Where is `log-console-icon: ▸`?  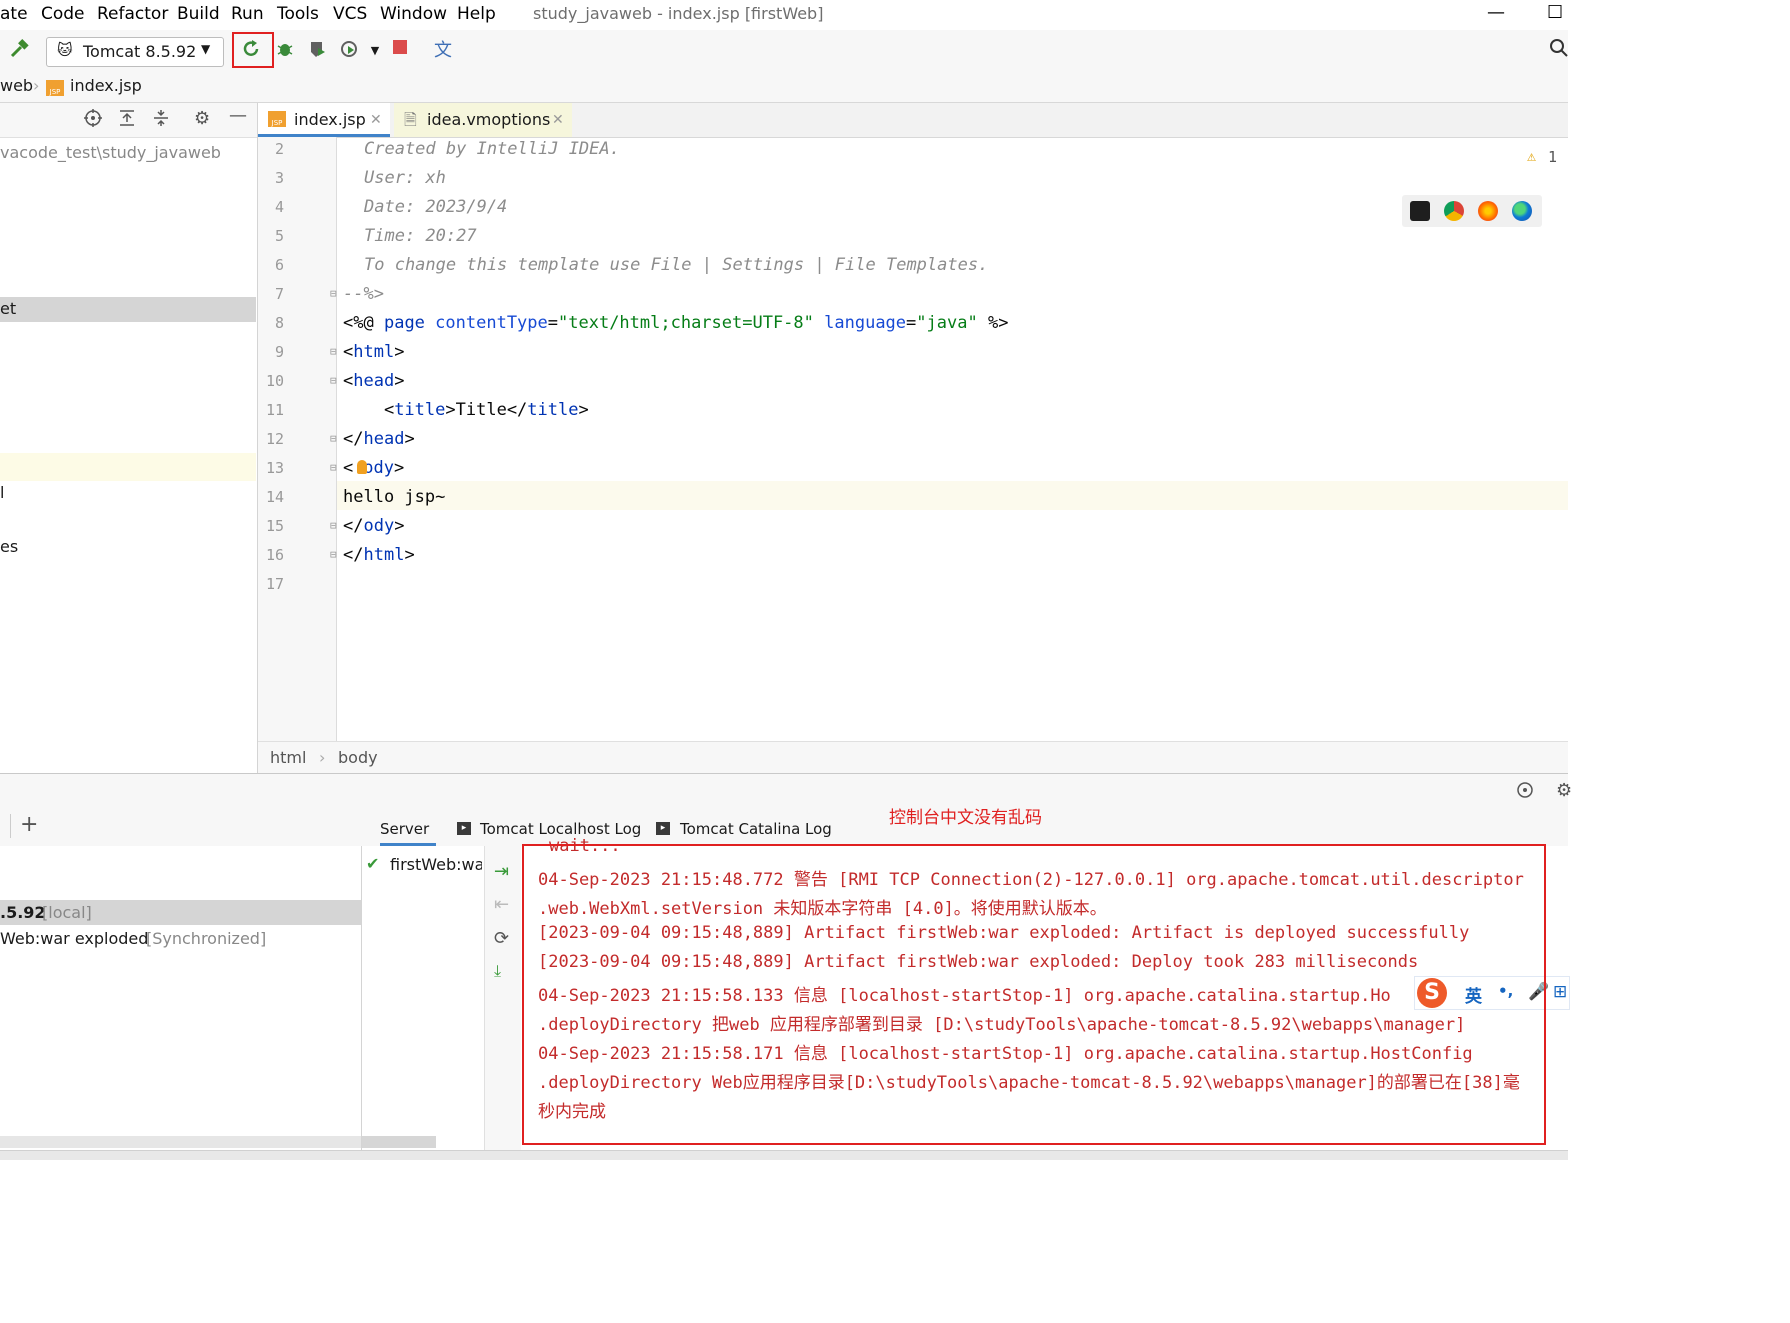
log-console-icon: ▸ is located at coordinates (464, 828).